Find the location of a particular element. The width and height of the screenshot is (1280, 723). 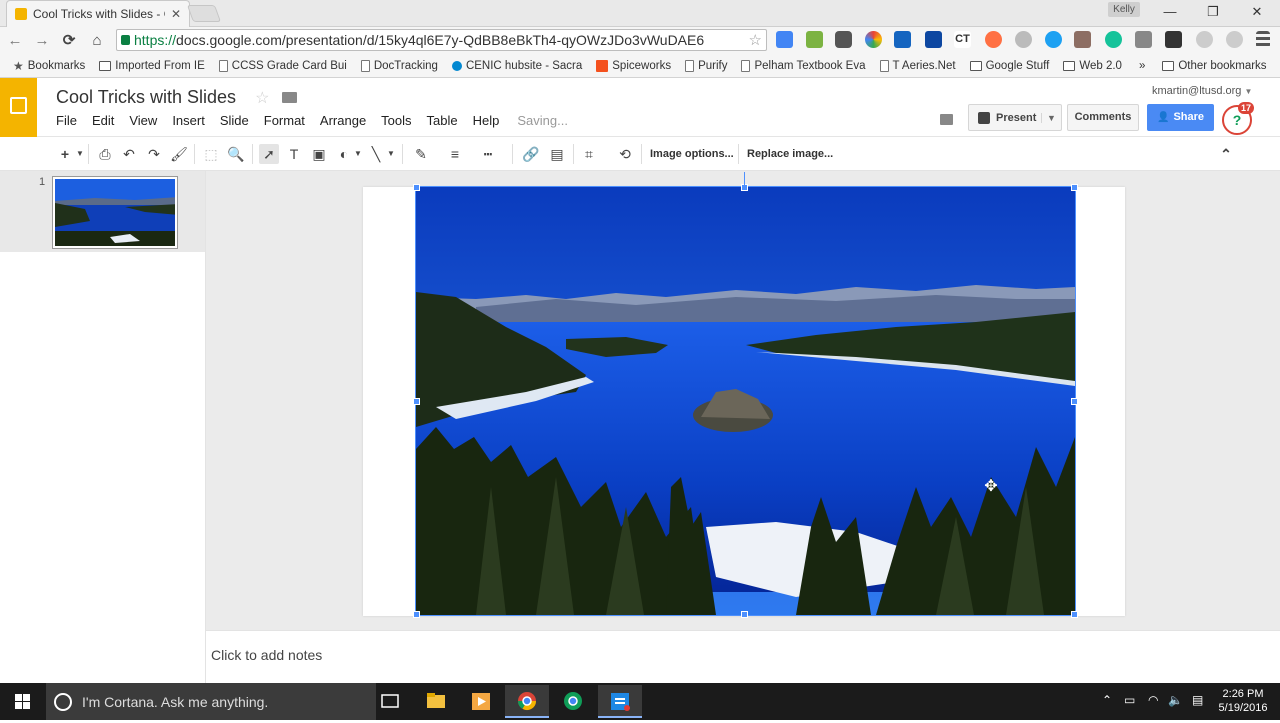

close-window-button: ✕ is located at coordinates (1257, 12).